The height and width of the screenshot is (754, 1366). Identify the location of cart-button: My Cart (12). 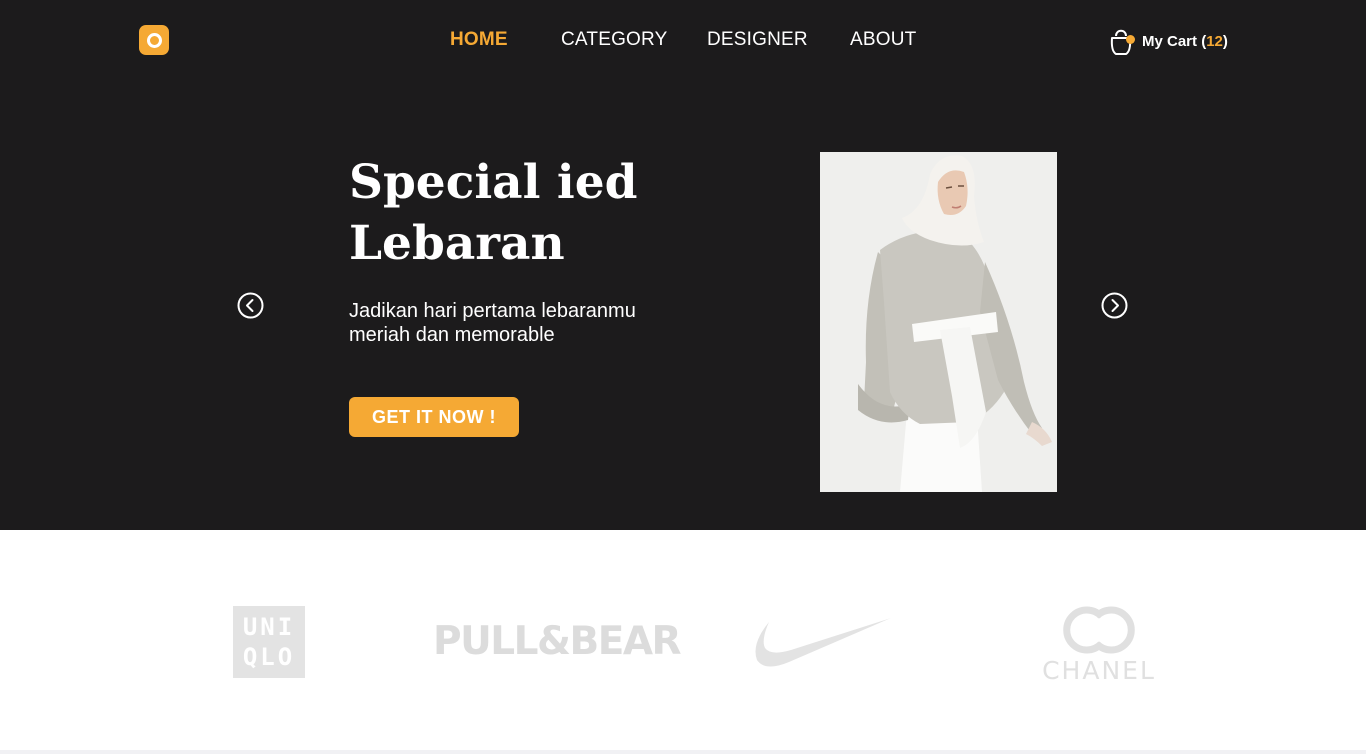
(1168, 41).